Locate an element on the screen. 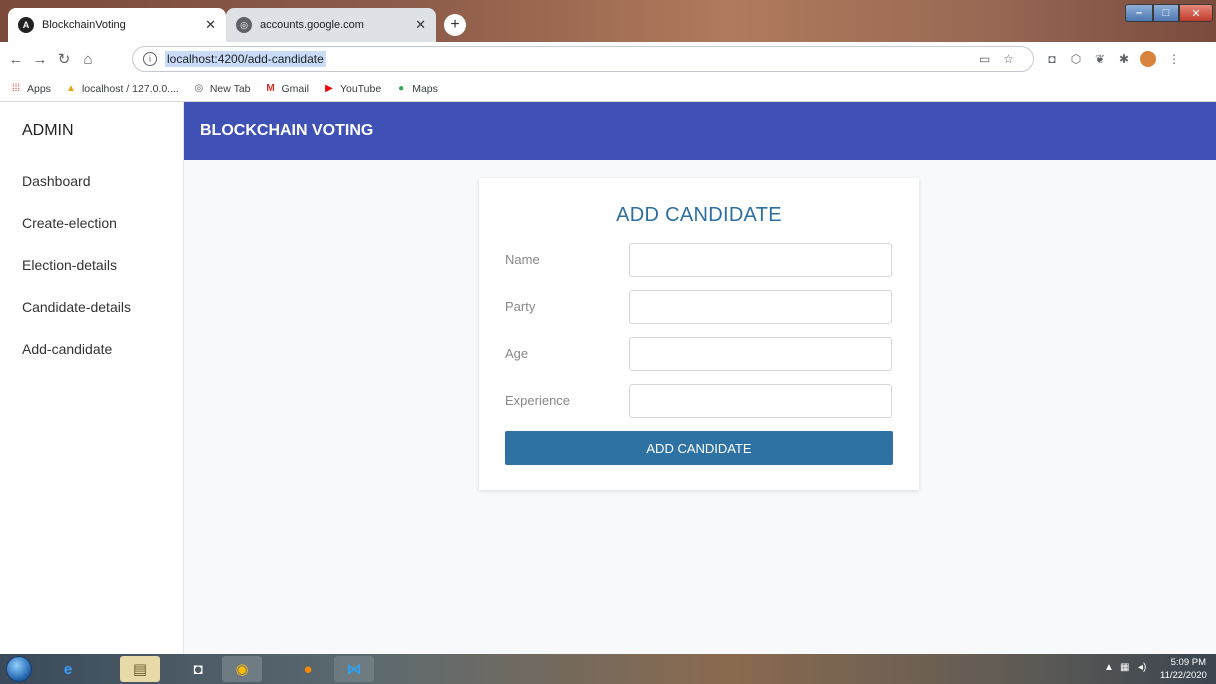 This screenshot has width=1216, height=684. tab-title: accounts.google.com is located at coordinates (312, 25).